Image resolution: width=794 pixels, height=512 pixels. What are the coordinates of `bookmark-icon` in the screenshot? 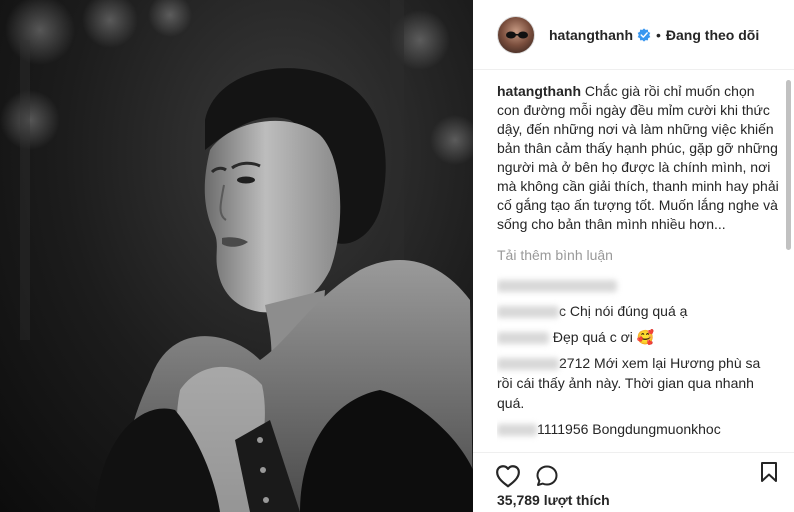 It's located at (769, 472).